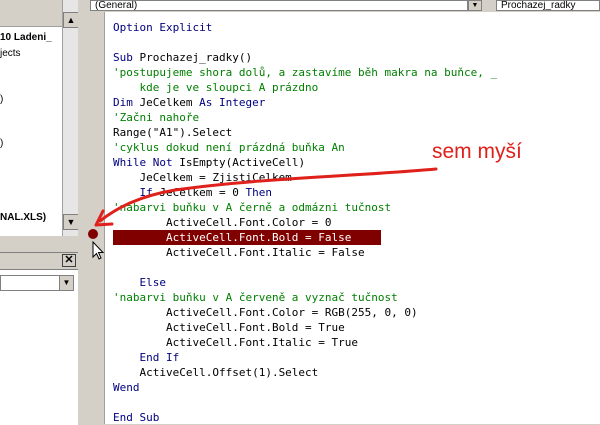 This screenshot has width=600, height=425. I want to click on code-text: ActiveCell.Font.Italic = False, so click(239, 252).